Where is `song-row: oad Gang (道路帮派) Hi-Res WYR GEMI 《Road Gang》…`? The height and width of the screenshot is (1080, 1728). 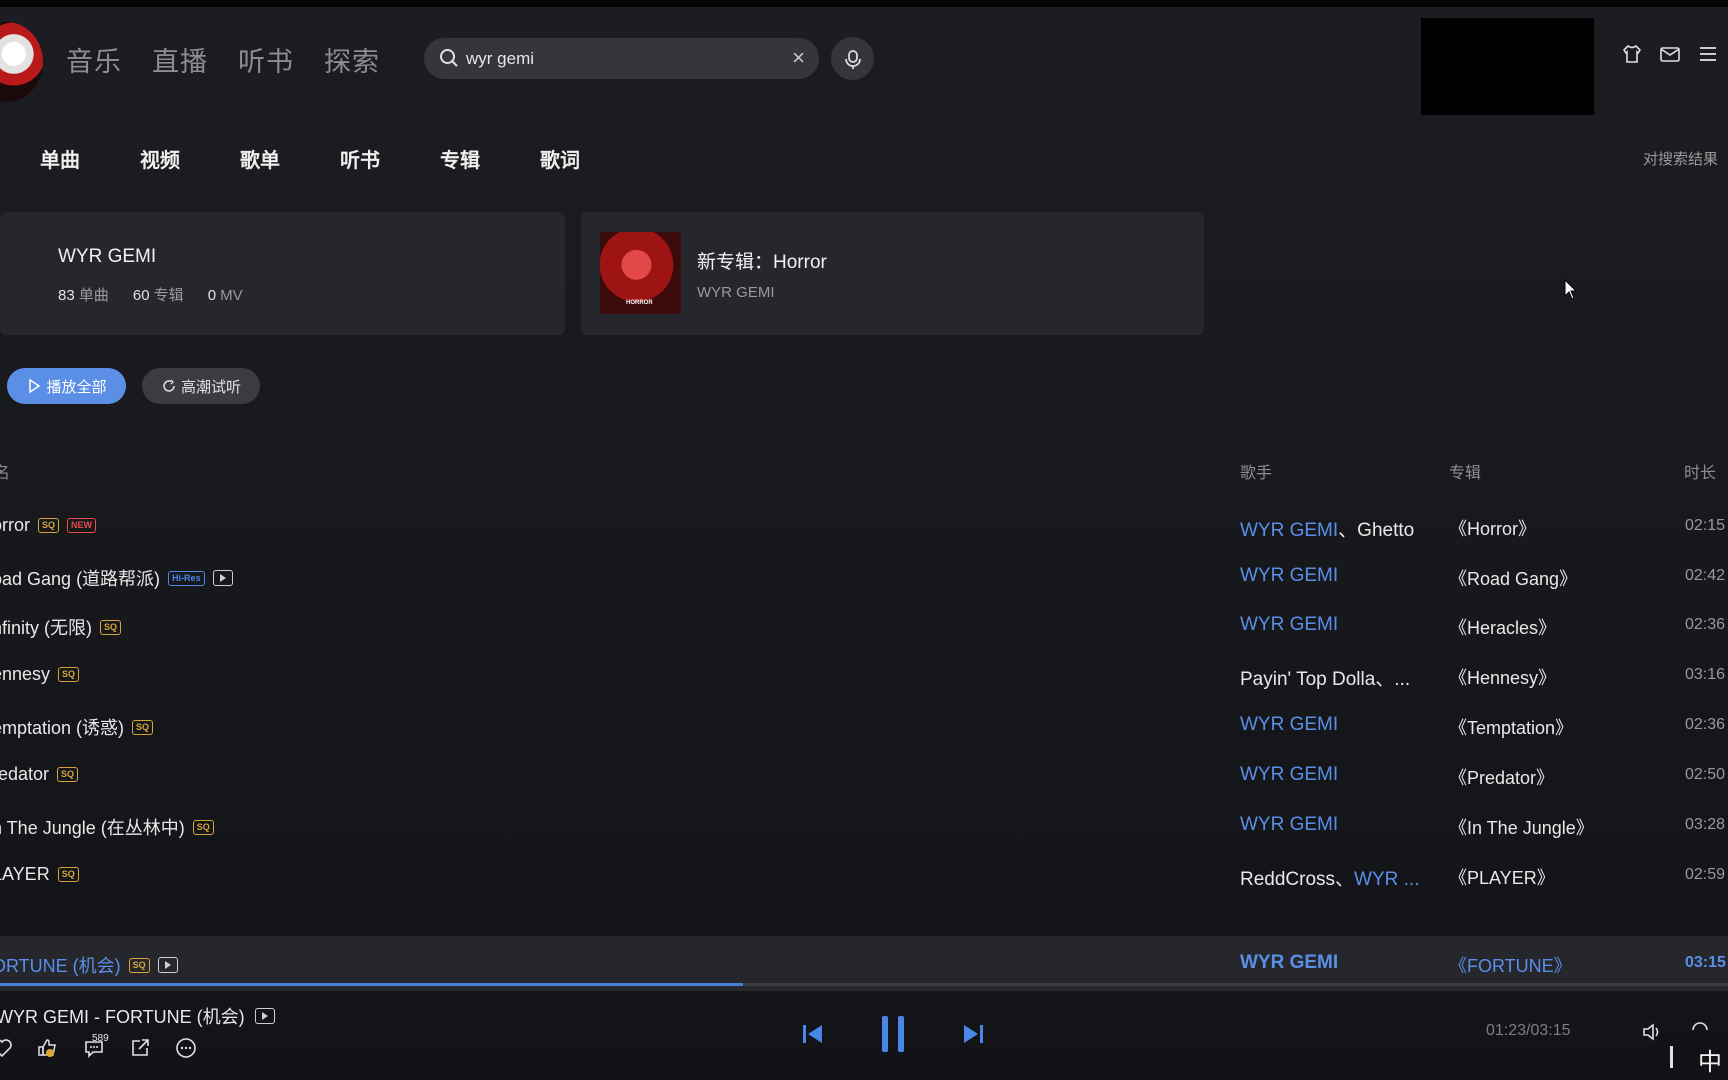 song-row: oad Gang (道路帮派) Hi-Res WYR GEMI 《Road Gang》… is located at coordinates (864, 576).